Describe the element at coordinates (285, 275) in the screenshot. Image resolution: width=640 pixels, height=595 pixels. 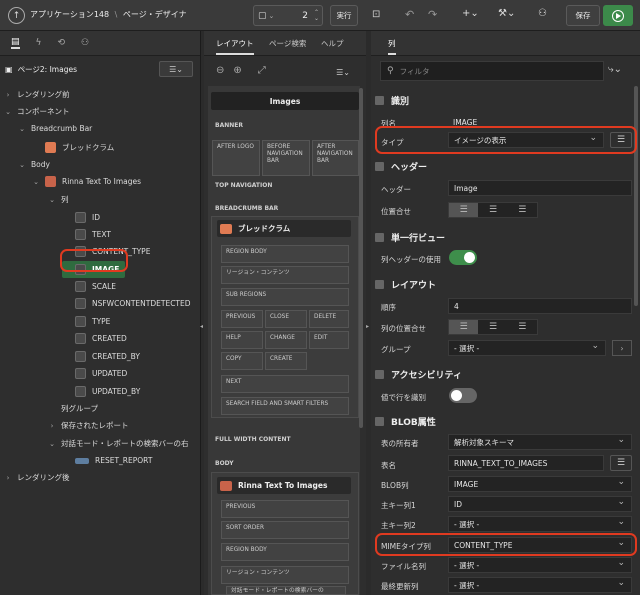
I see `region-content-slot: リージョン・コンテンツ` at that location.